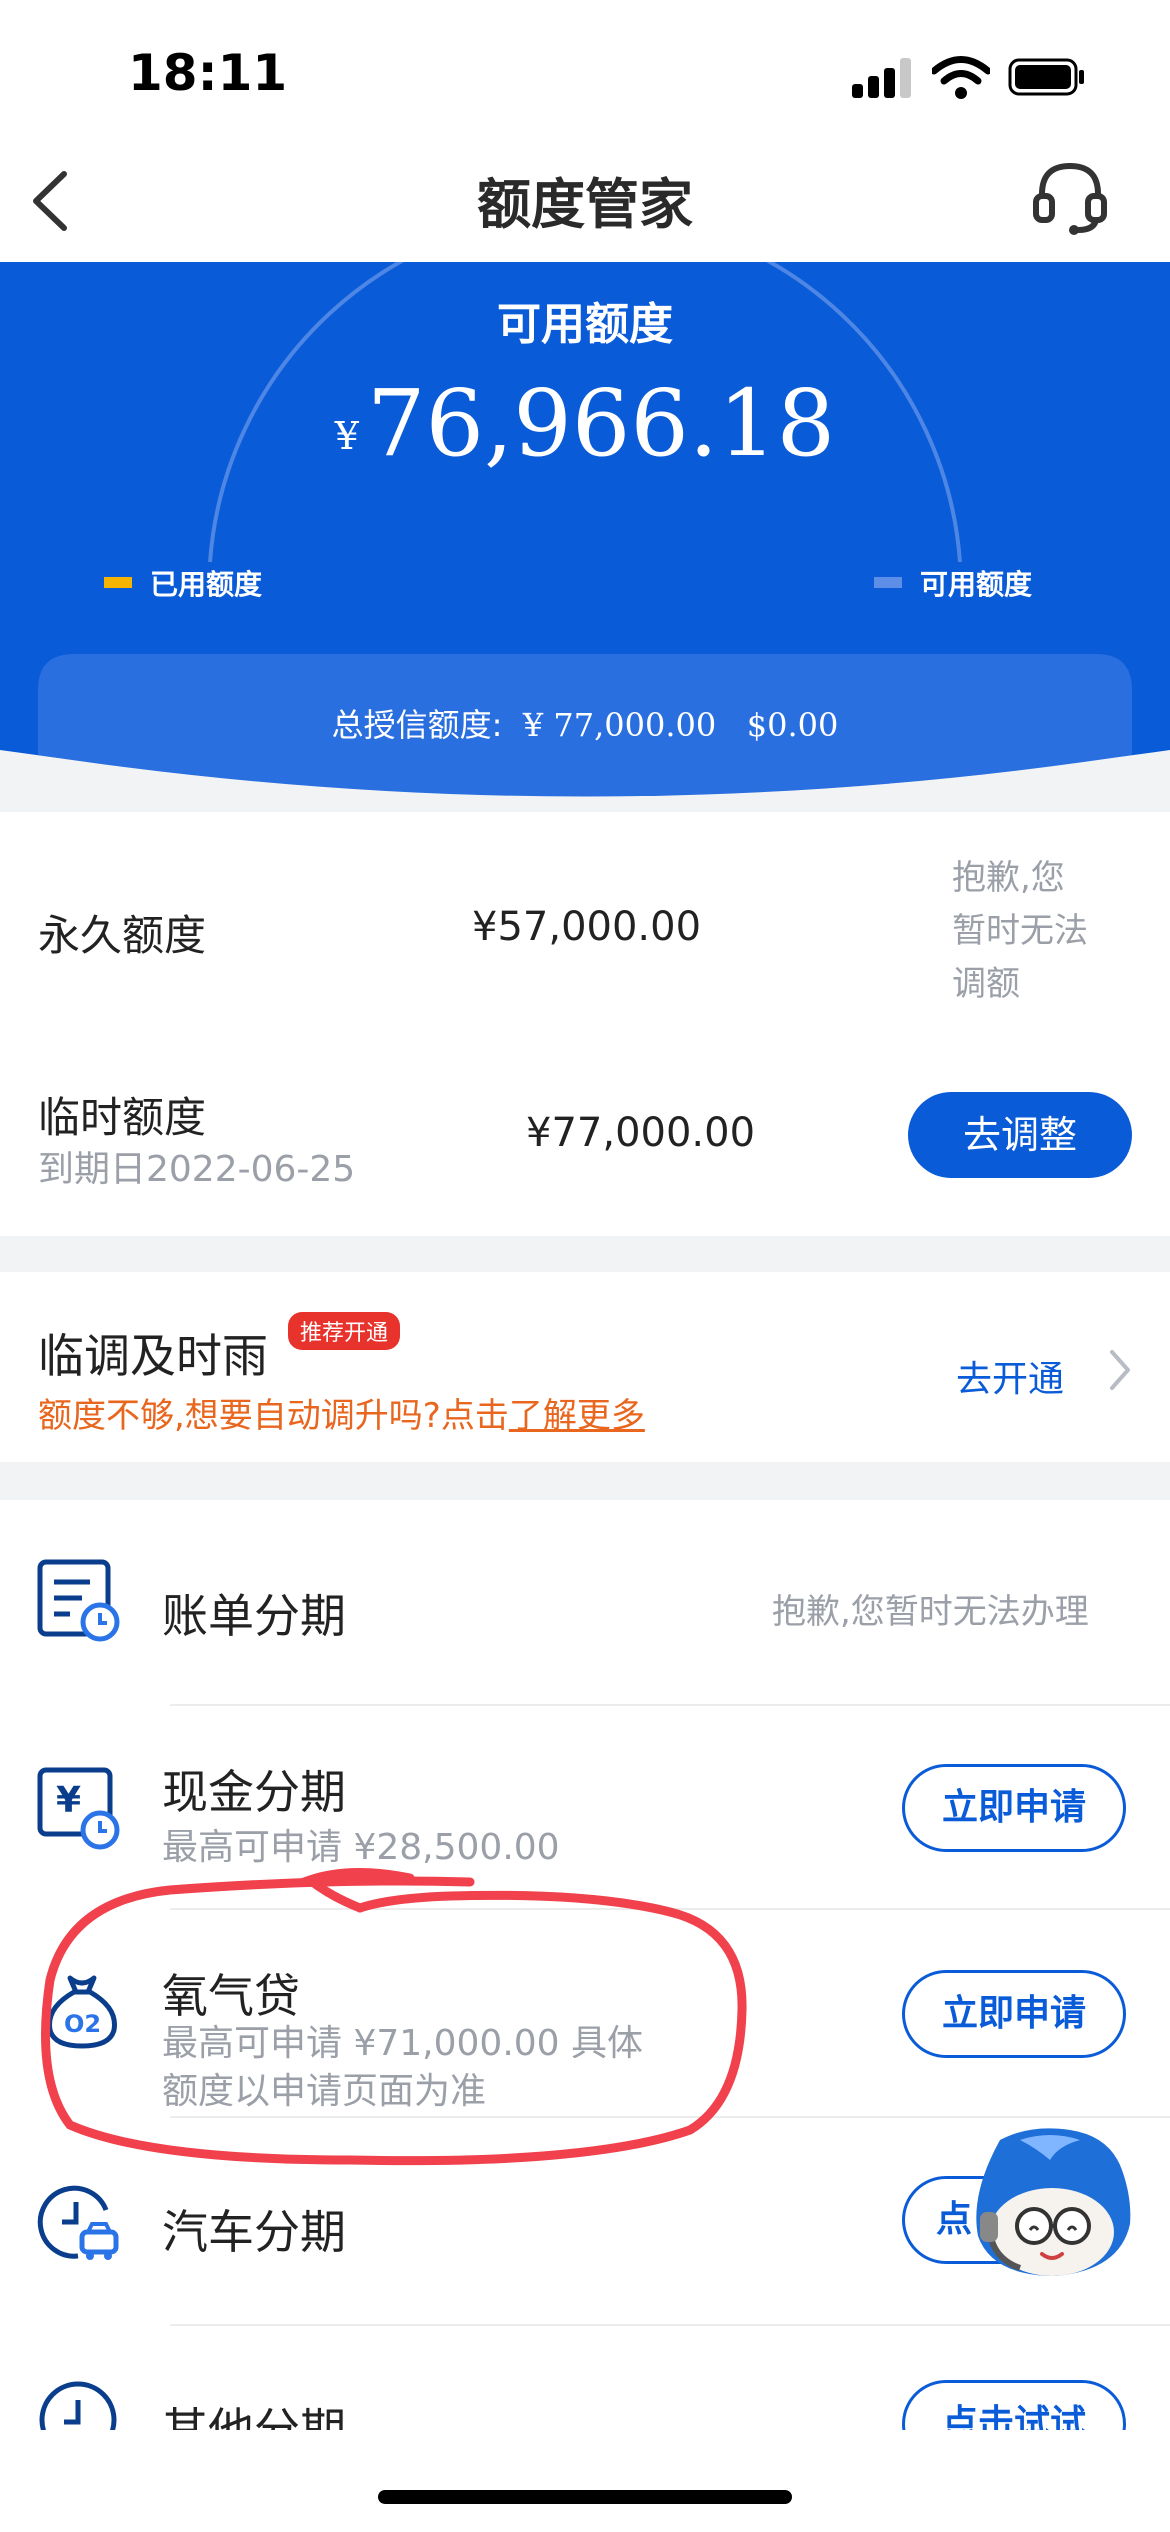 This screenshot has height=2532, width=1170. Describe the element at coordinates (254, 1616) in the screenshot. I see `bill-installment-title: 账单分期` at that location.